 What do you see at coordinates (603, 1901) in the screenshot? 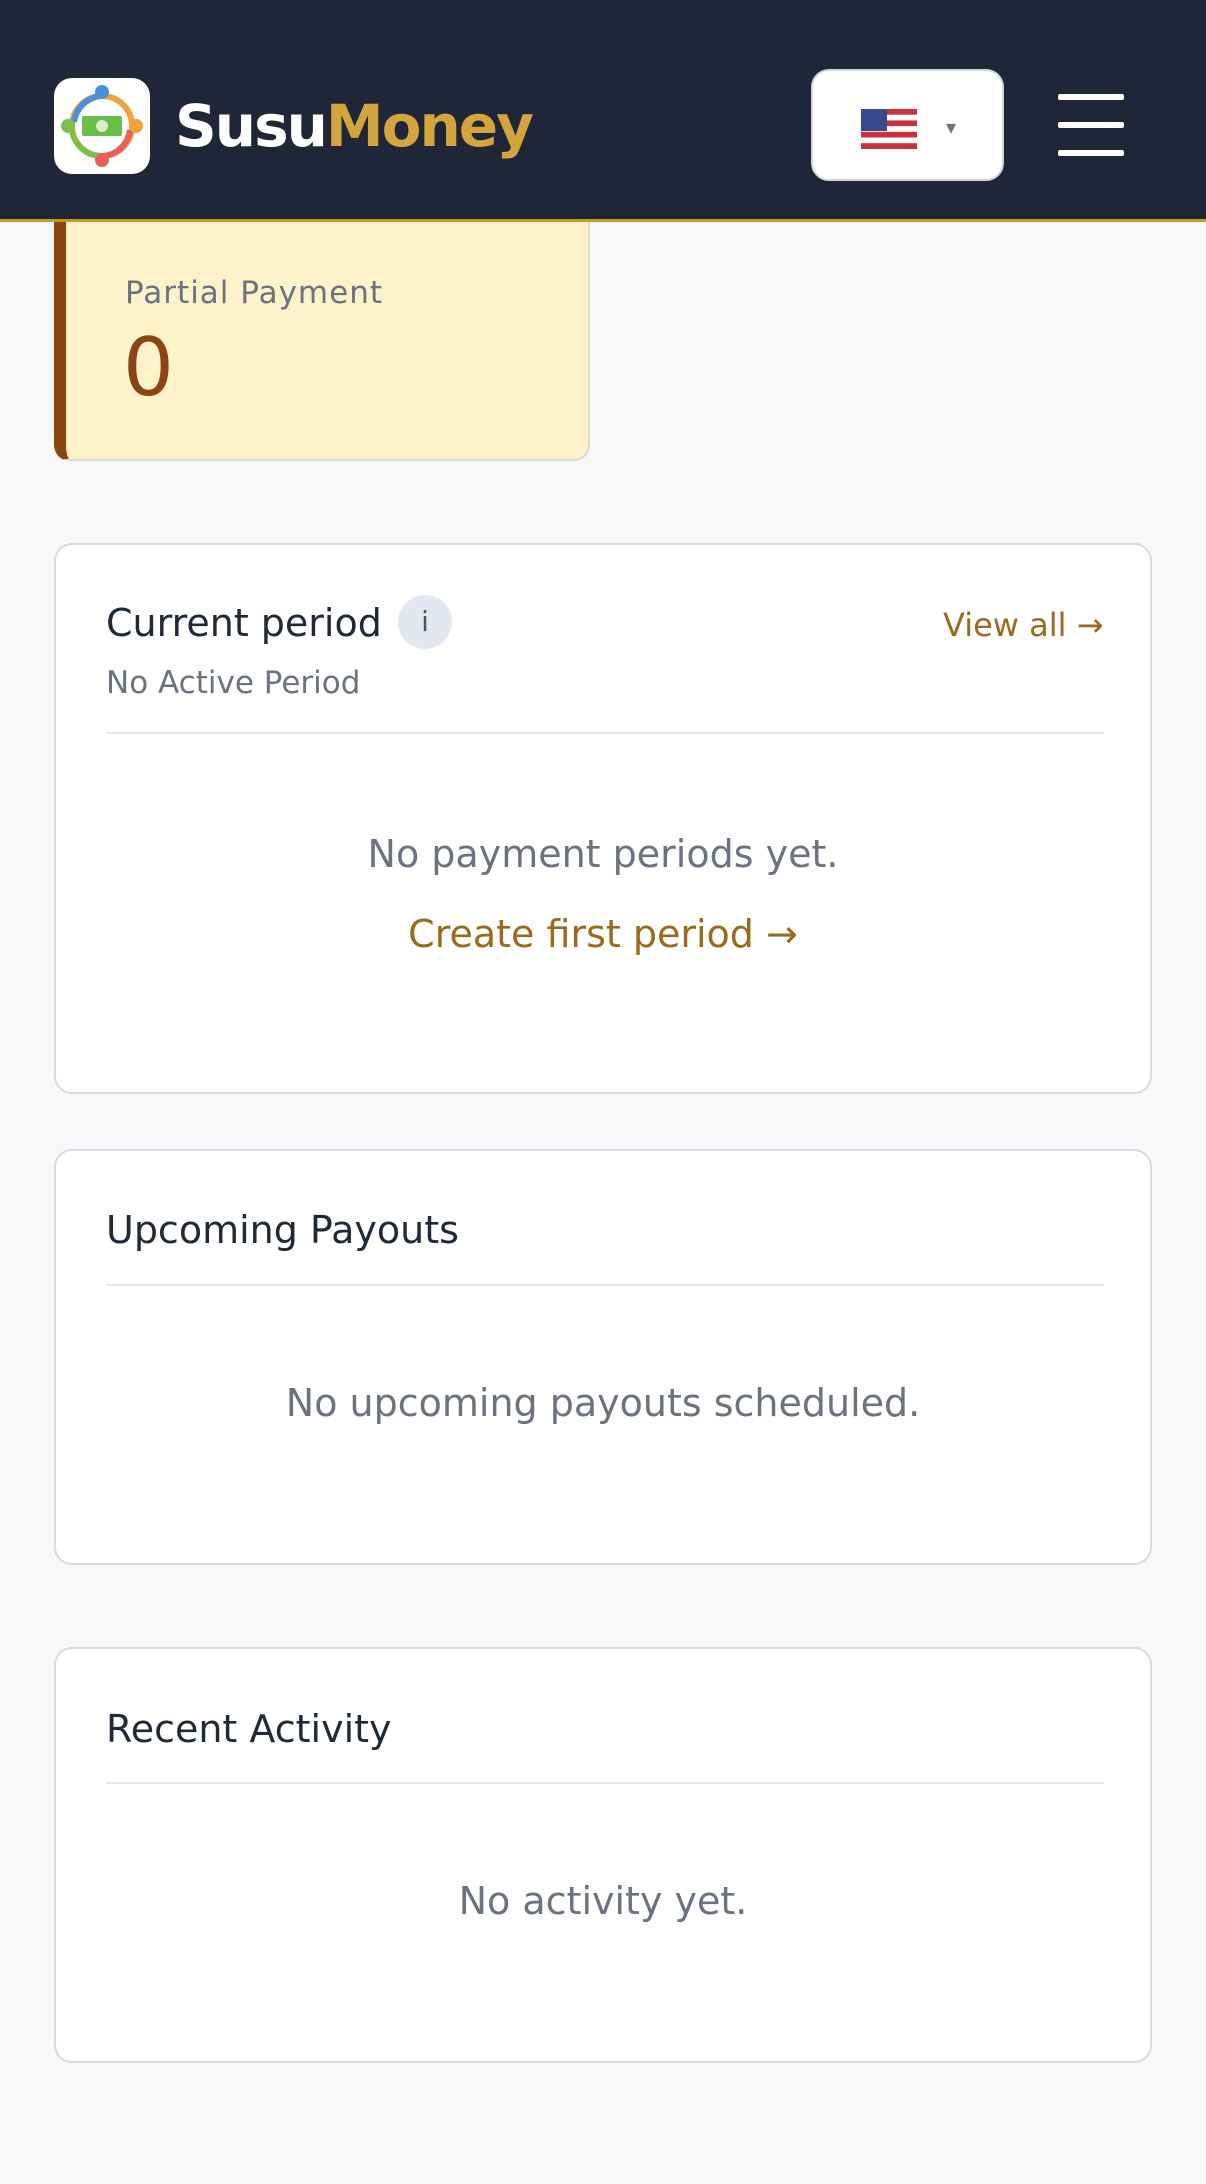
I see `empty-state-text: No activity yet.` at bounding box center [603, 1901].